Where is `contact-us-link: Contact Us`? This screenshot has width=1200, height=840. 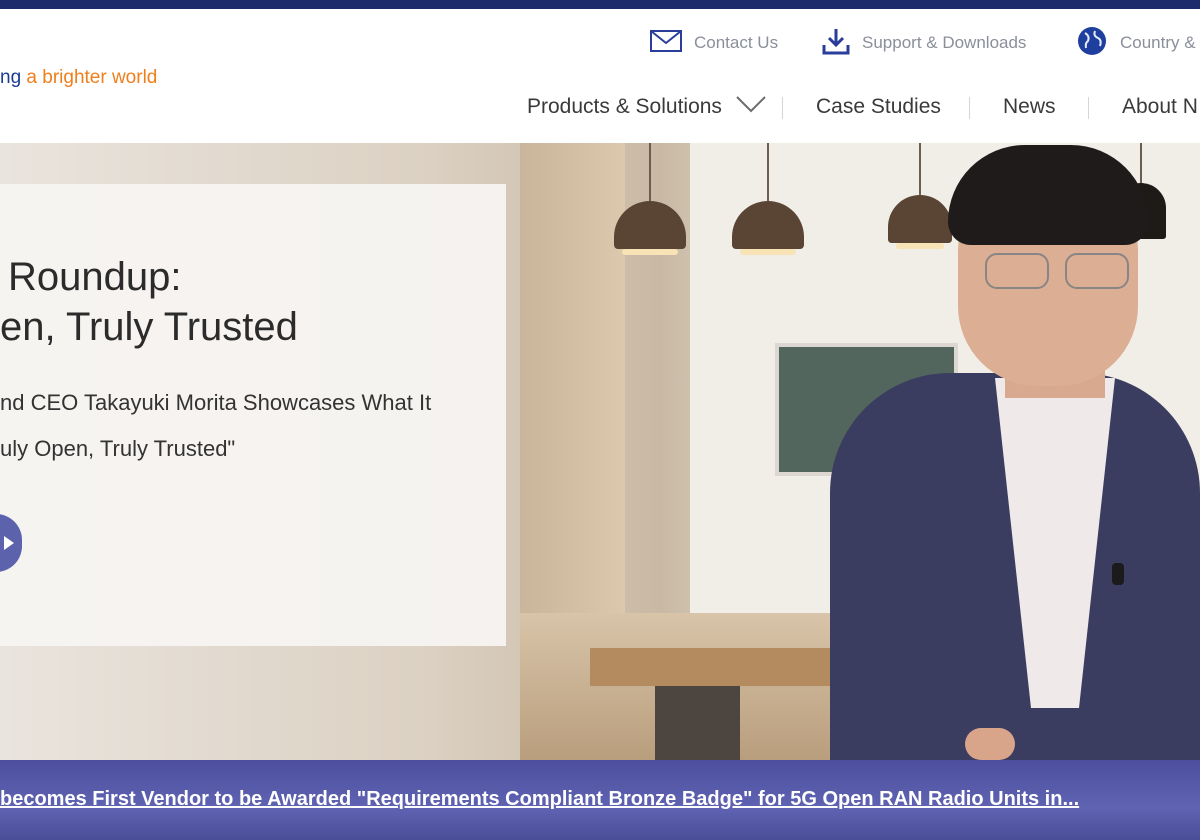 contact-us-link: Contact Us is located at coordinates (714, 43).